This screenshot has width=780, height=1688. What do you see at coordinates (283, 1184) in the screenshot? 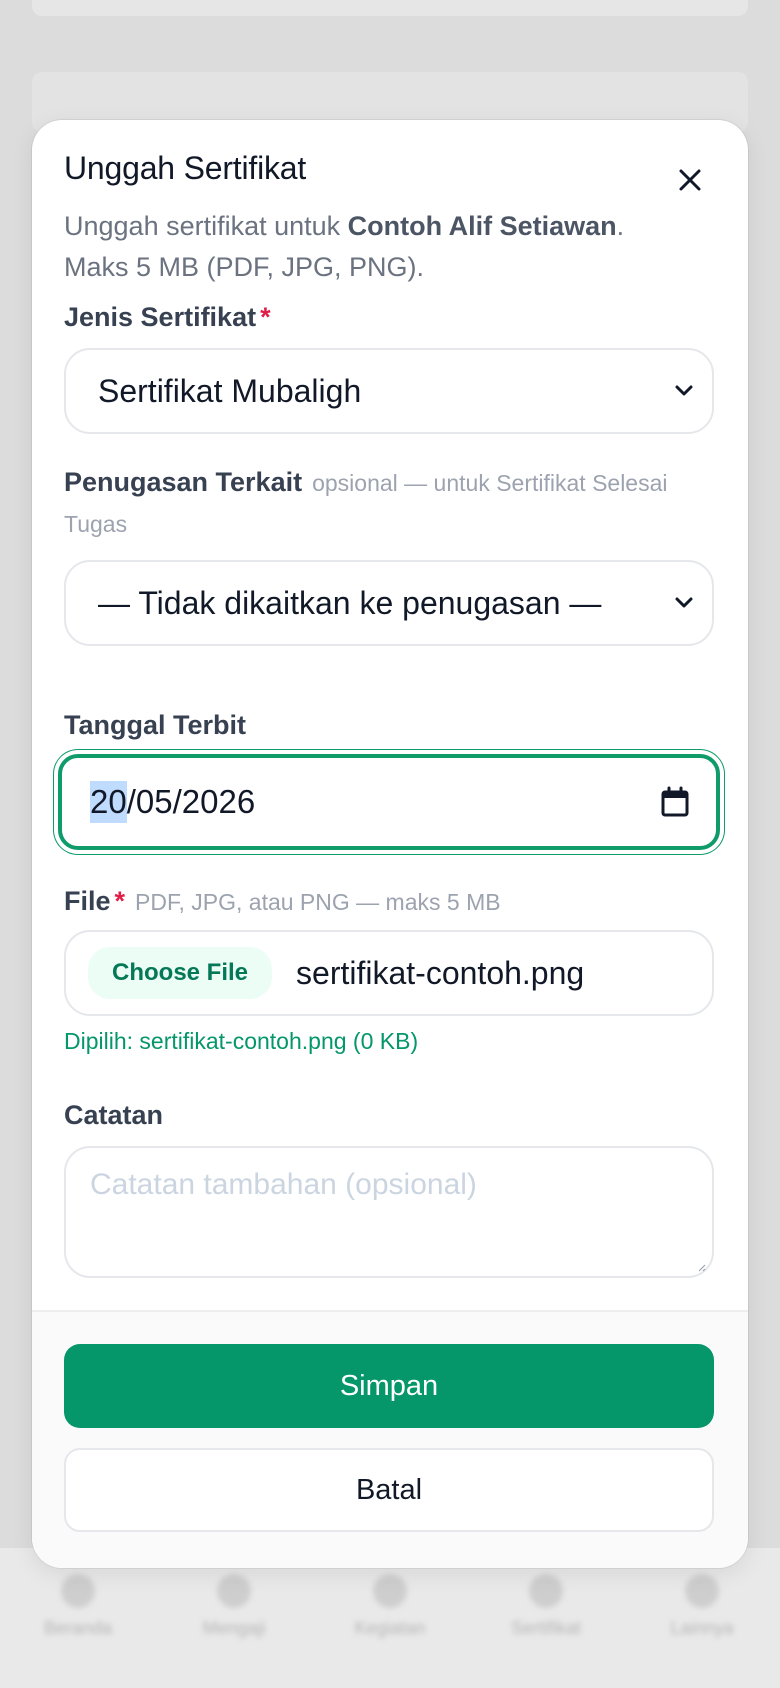
I see `textarea-placeholder: Catatan tambahan (opsional)` at bounding box center [283, 1184].